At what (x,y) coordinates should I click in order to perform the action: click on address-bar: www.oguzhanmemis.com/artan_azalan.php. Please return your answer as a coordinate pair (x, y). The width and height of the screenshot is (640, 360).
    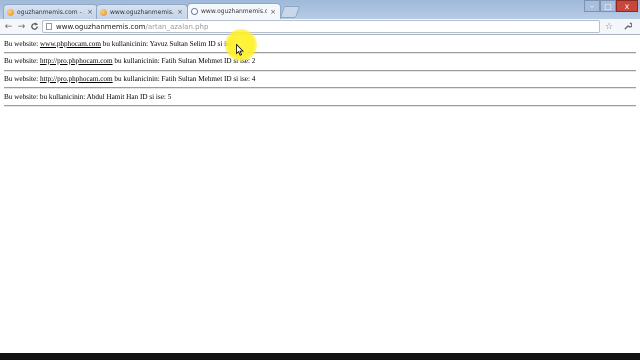
    Looking at the image, I should click on (321, 26).